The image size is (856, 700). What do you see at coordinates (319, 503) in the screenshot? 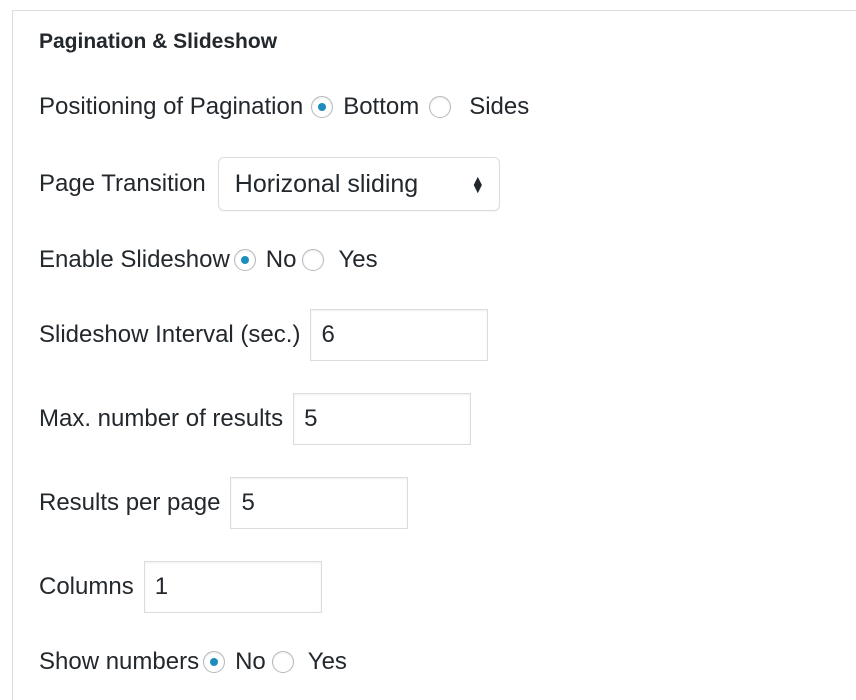
I see `results-per-page-input` at bounding box center [319, 503].